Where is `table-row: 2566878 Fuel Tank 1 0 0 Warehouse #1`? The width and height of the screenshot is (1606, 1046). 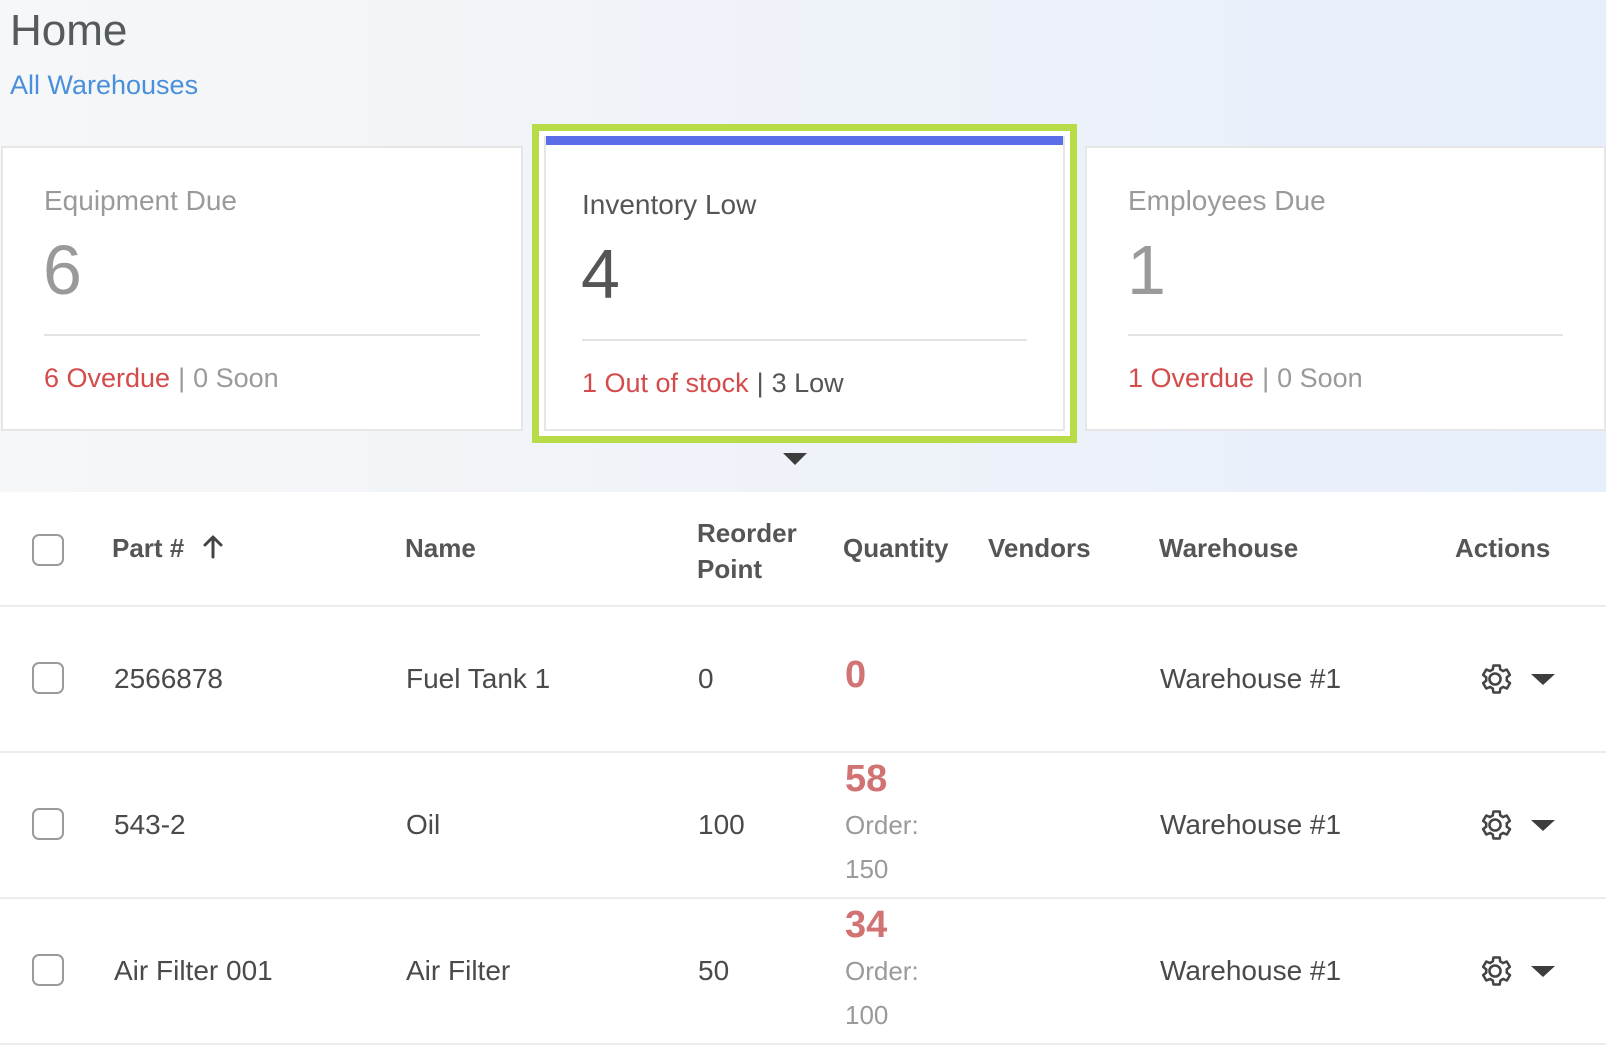 table-row: 2566878 Fuel Tank 1 0 0 Warehouse #1 is located at coordinates (803, 680).